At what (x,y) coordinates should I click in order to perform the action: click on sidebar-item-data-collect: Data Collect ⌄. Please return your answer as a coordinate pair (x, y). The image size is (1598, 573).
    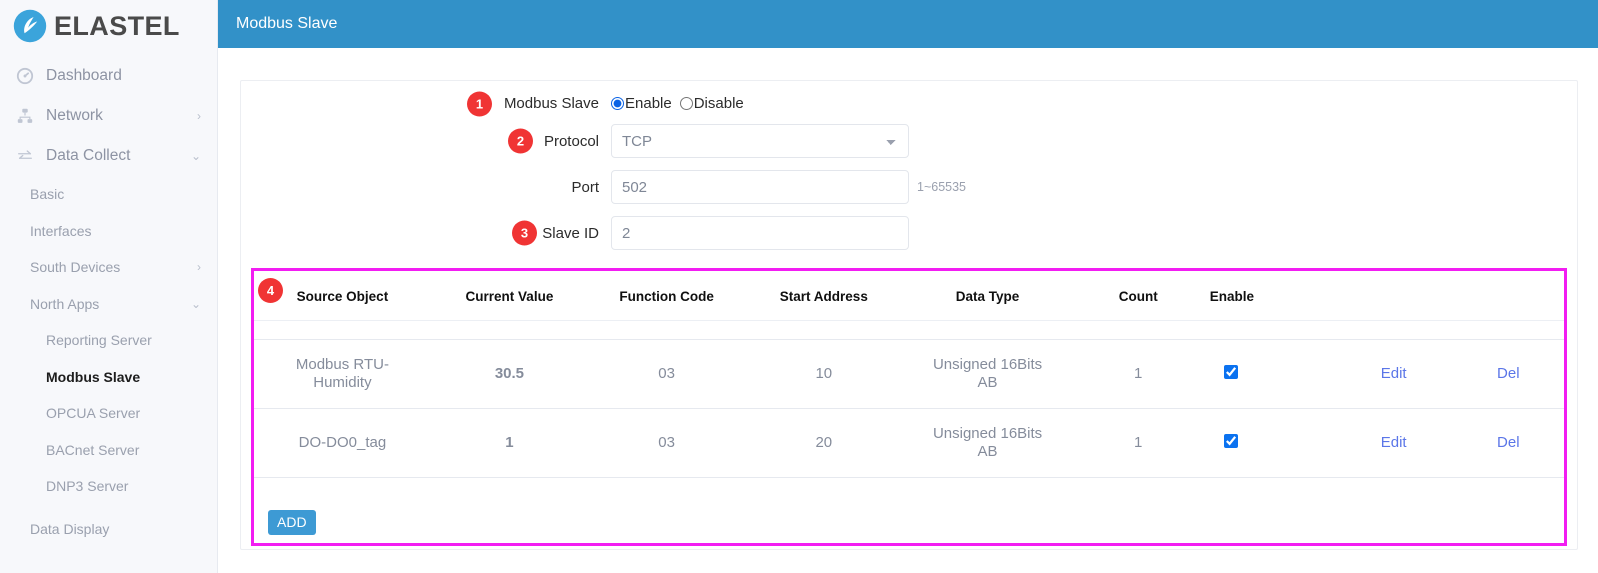
    Looking at the image, I should click on (108, 156).